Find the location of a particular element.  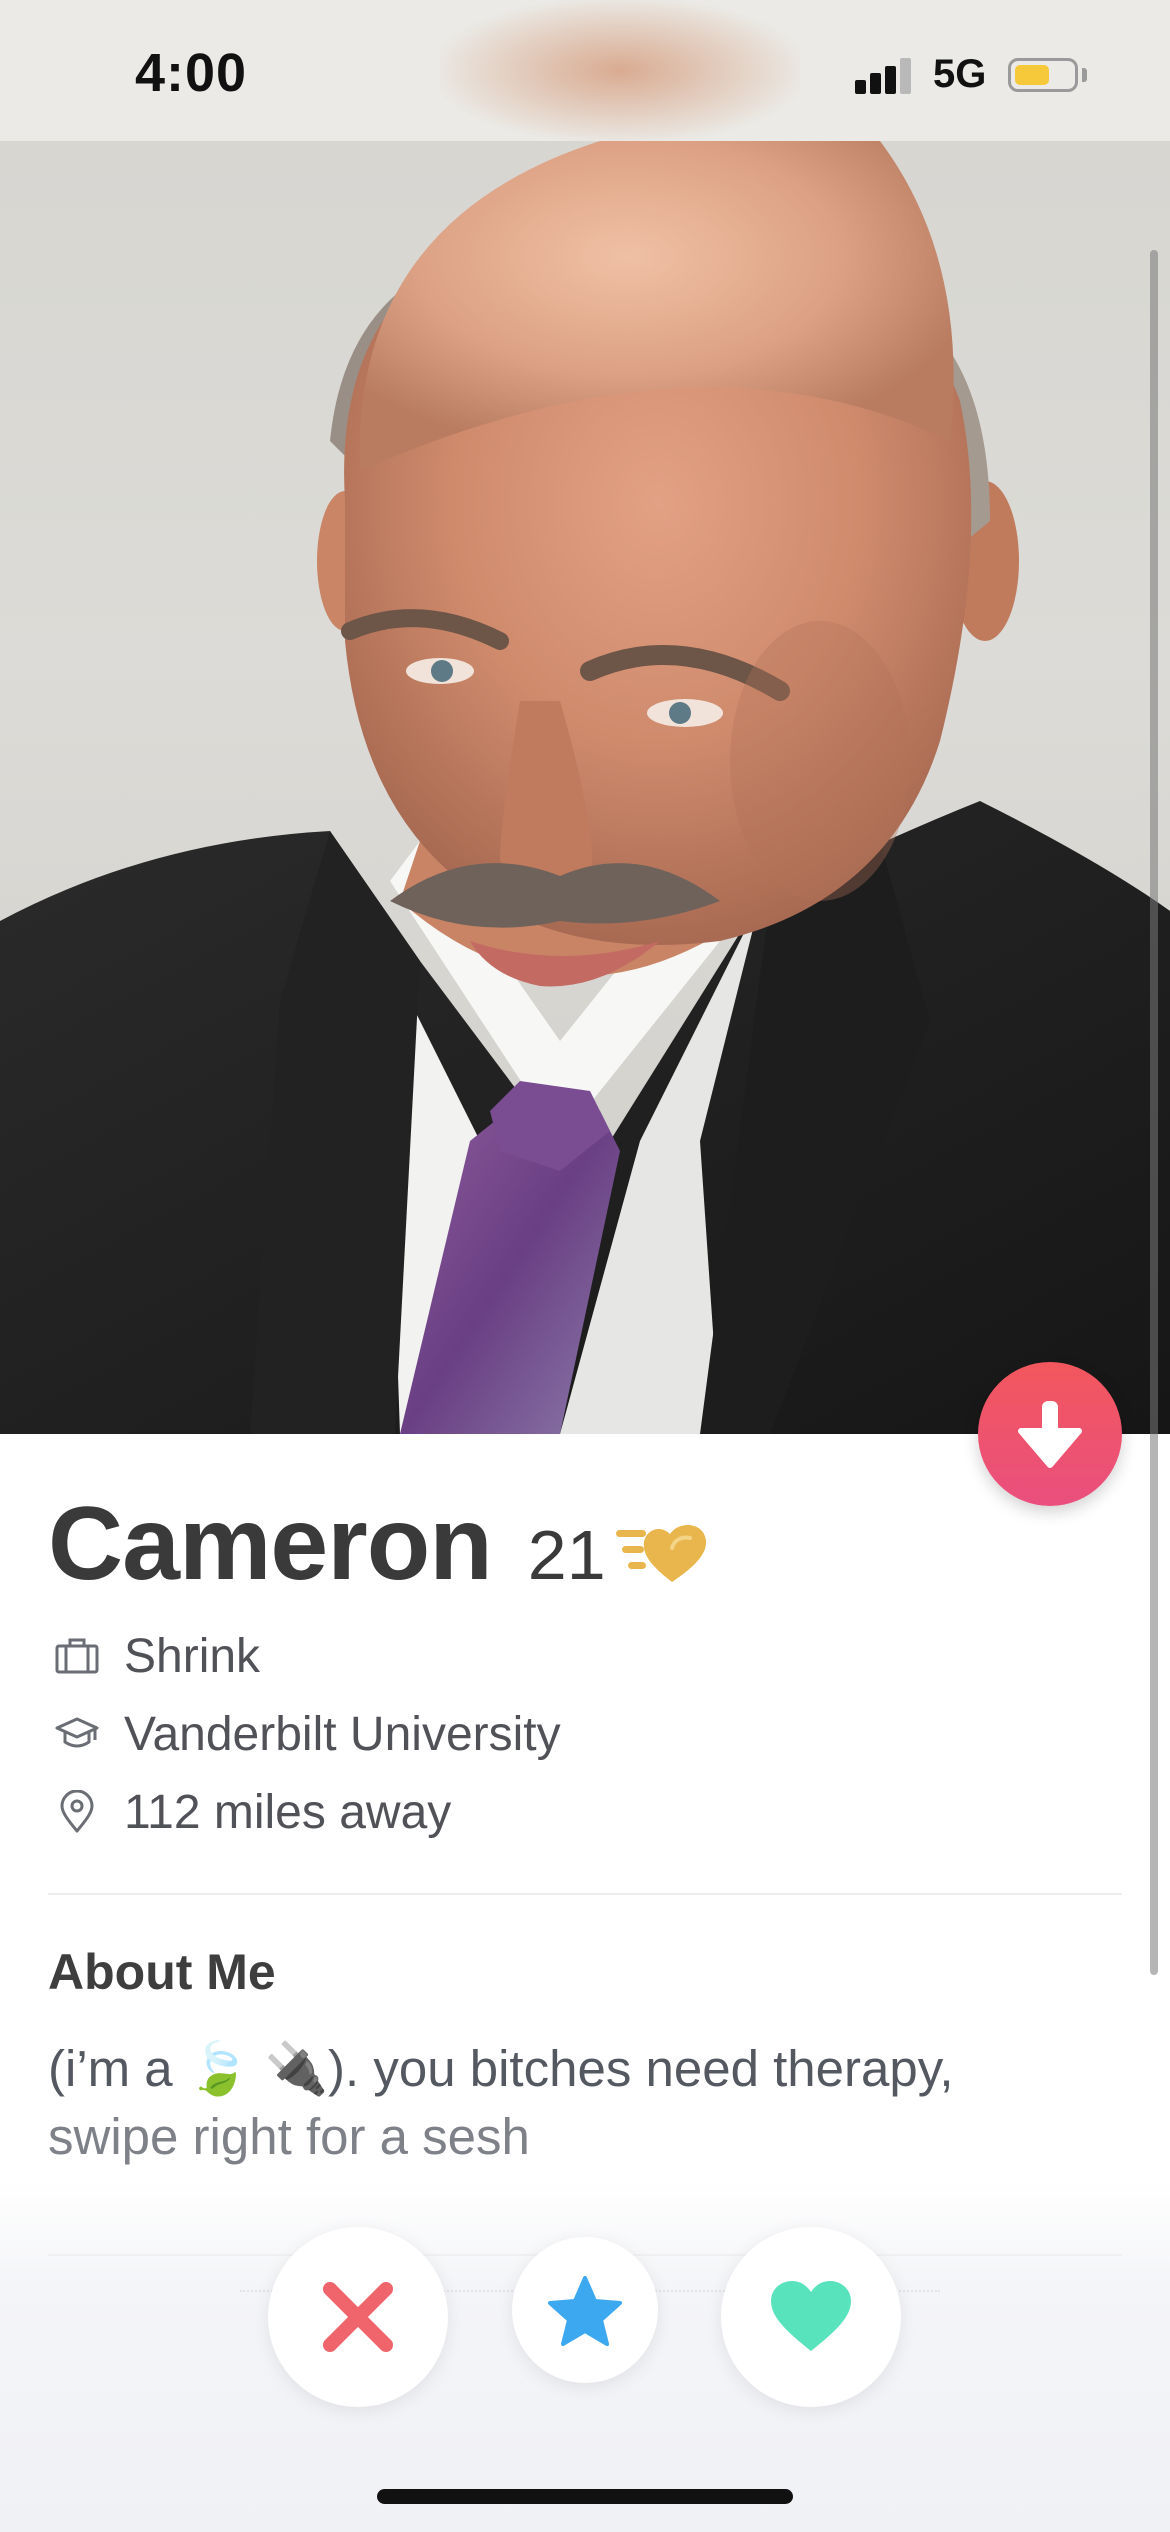

job-title: Shrink is located at coordinates (192, 1656).